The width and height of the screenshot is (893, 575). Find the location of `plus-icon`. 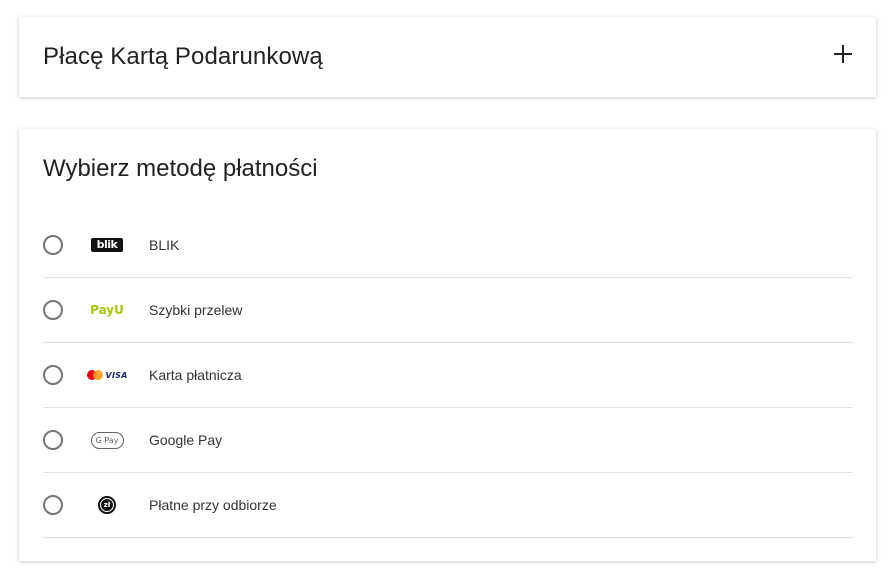

plus-icon is located at coordinates (843, 54).